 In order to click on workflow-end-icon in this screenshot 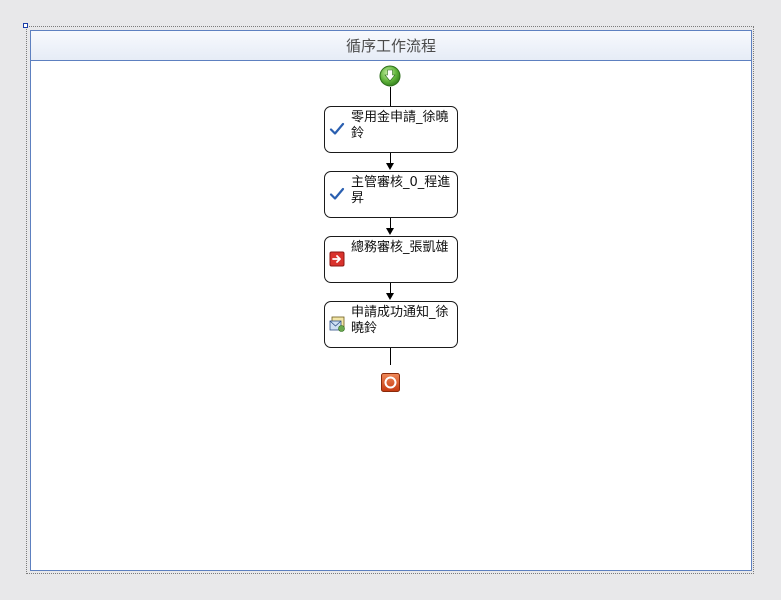, I will do `click(390, 382)`.